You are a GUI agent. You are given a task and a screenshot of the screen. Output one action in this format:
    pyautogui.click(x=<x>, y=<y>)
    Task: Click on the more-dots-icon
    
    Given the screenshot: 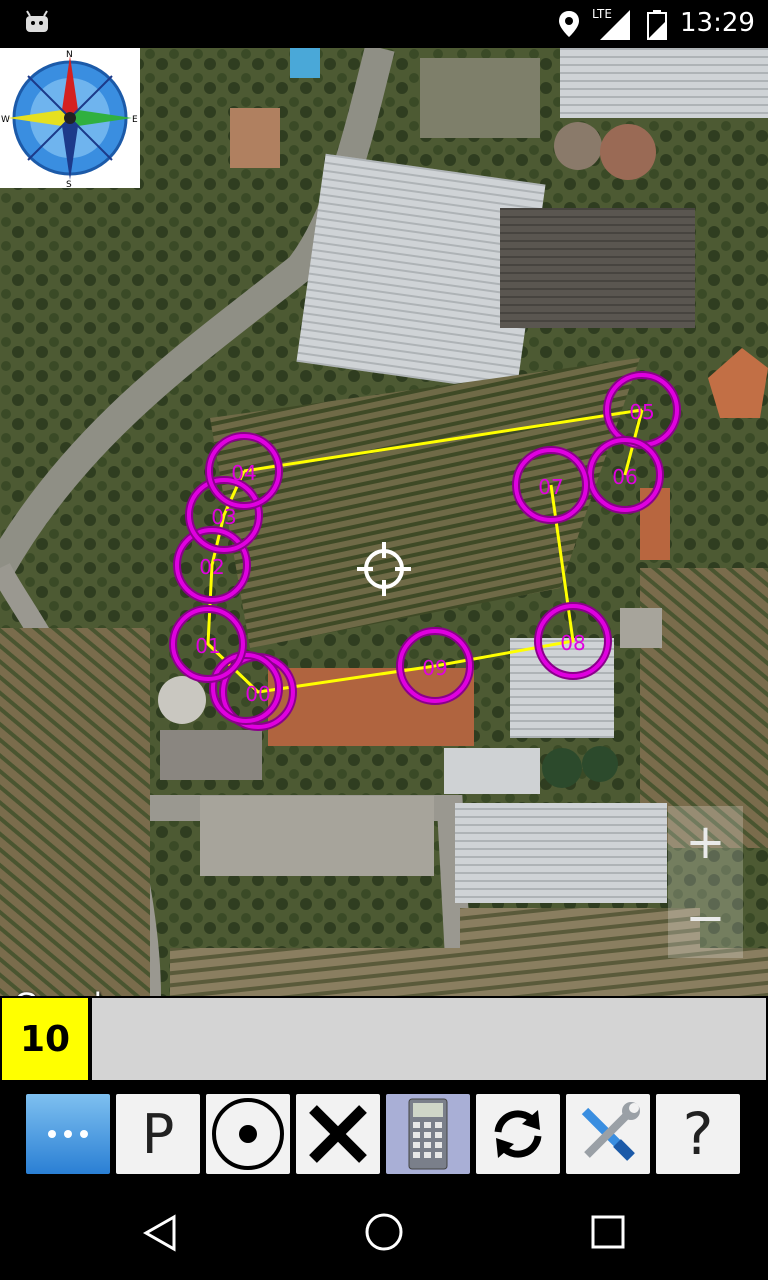 What is the action you would take?
    pyautogui.click(x=68, y=1134)
    